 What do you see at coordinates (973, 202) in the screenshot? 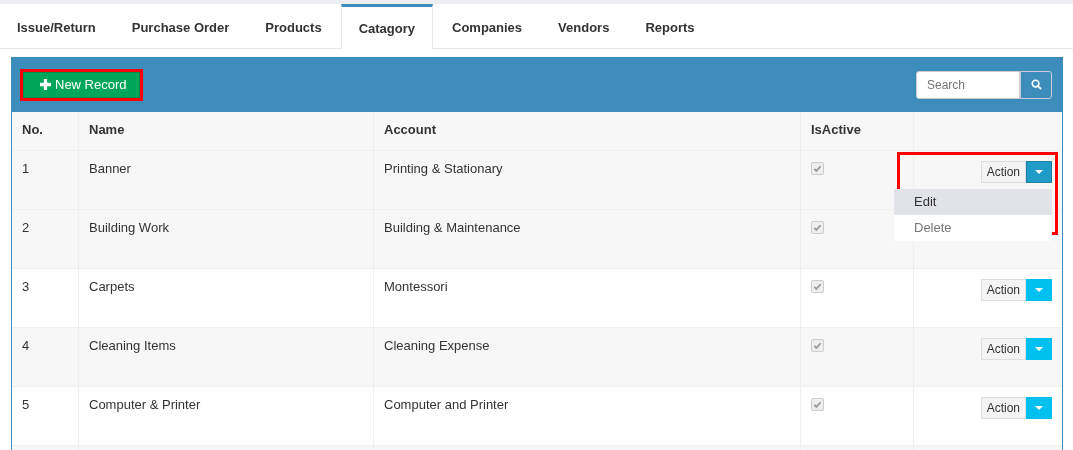
I see `menu-item: Edit` at bounding box center [973, 202].